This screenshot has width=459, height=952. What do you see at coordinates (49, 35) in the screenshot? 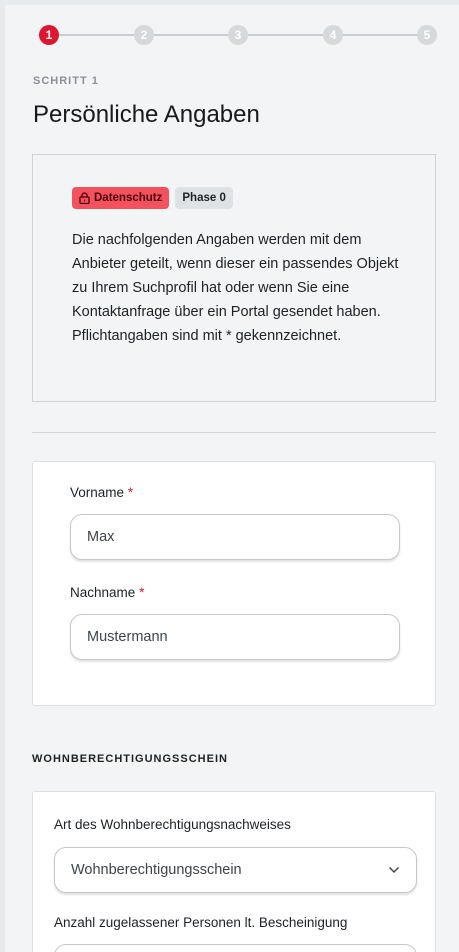
I see `step-1: 1` at bounding box center [49, 35].